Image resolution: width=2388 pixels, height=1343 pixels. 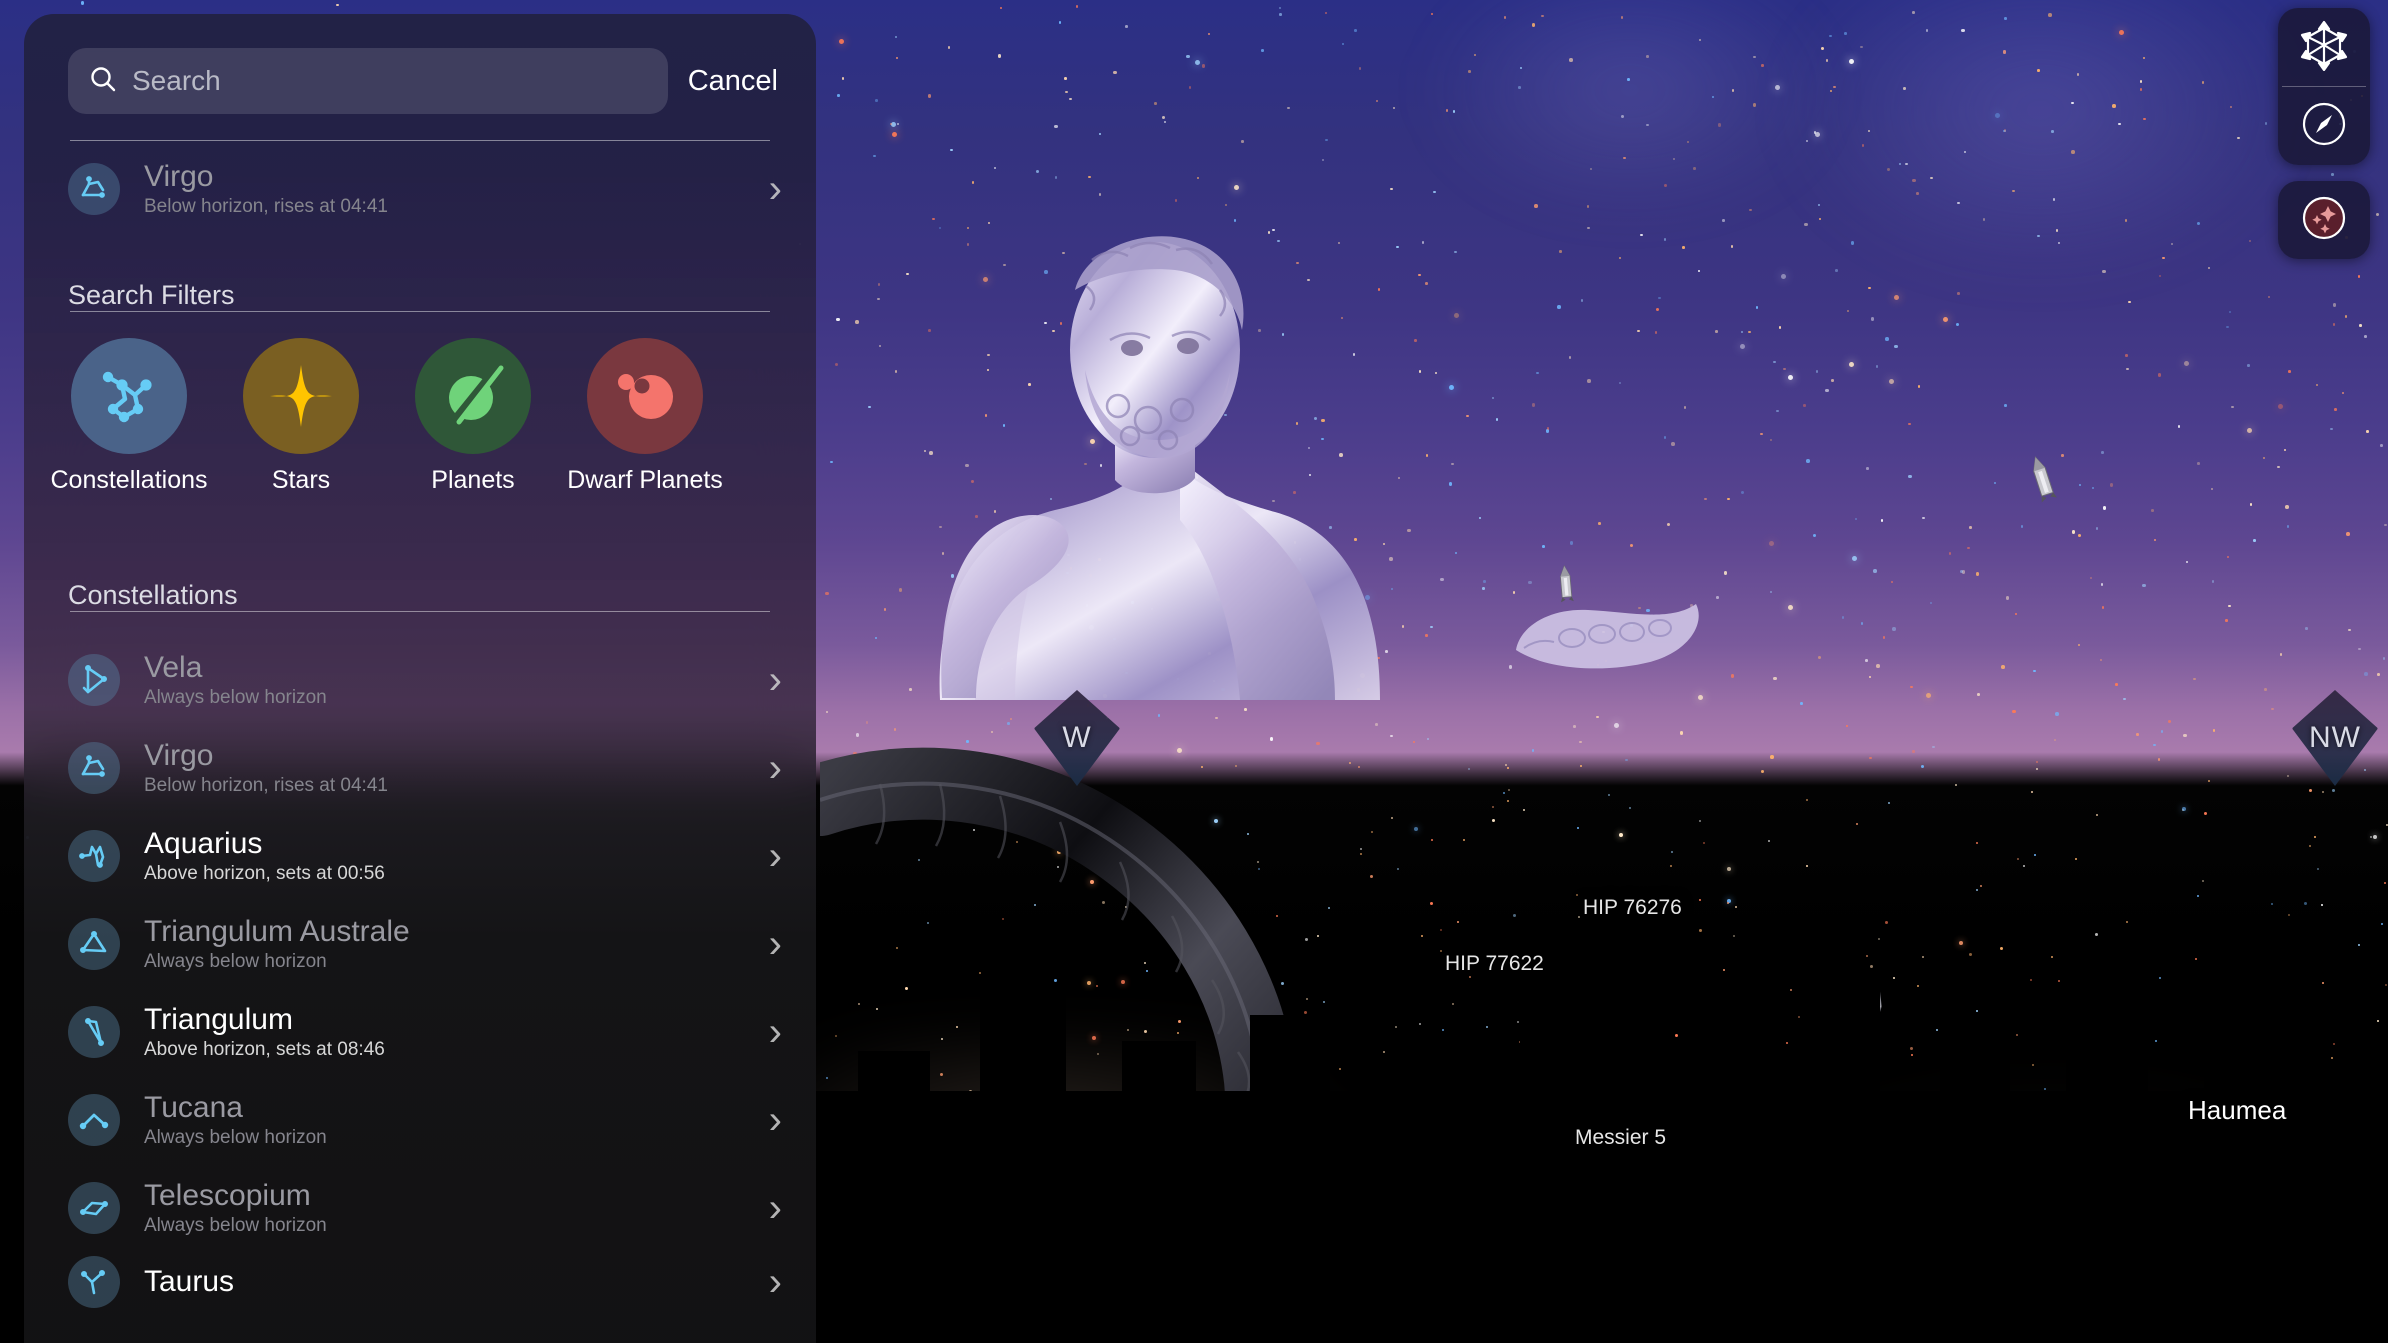 I want to click on constellation-triangulum-australe-icon, so click(x=94, y=944).